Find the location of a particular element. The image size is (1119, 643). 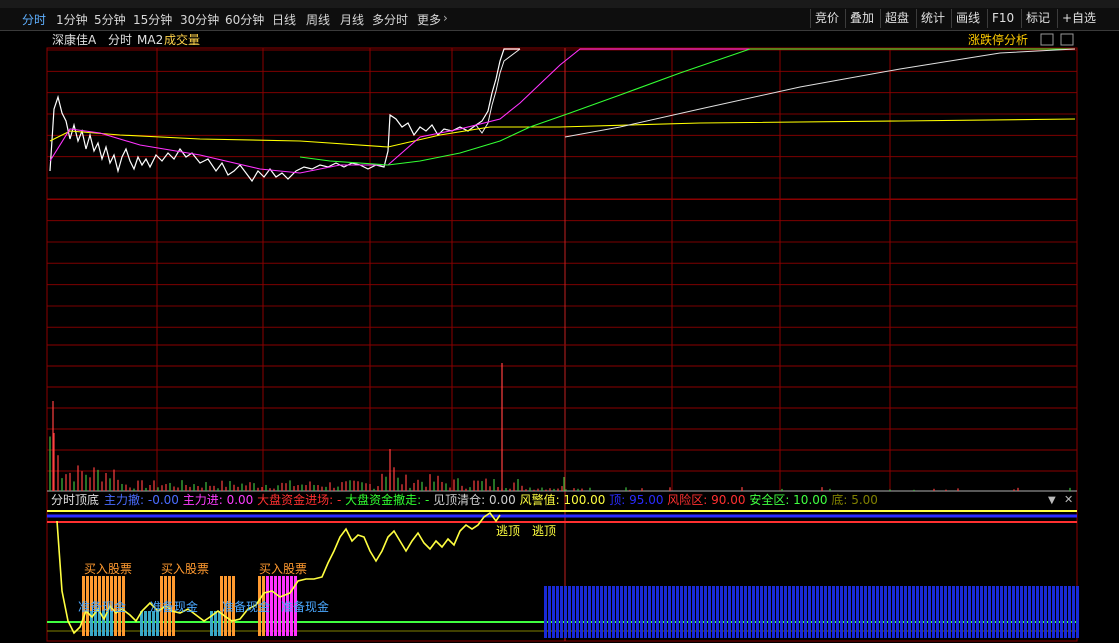

auction-button: 竞价 is located at coordinates (826, 18).